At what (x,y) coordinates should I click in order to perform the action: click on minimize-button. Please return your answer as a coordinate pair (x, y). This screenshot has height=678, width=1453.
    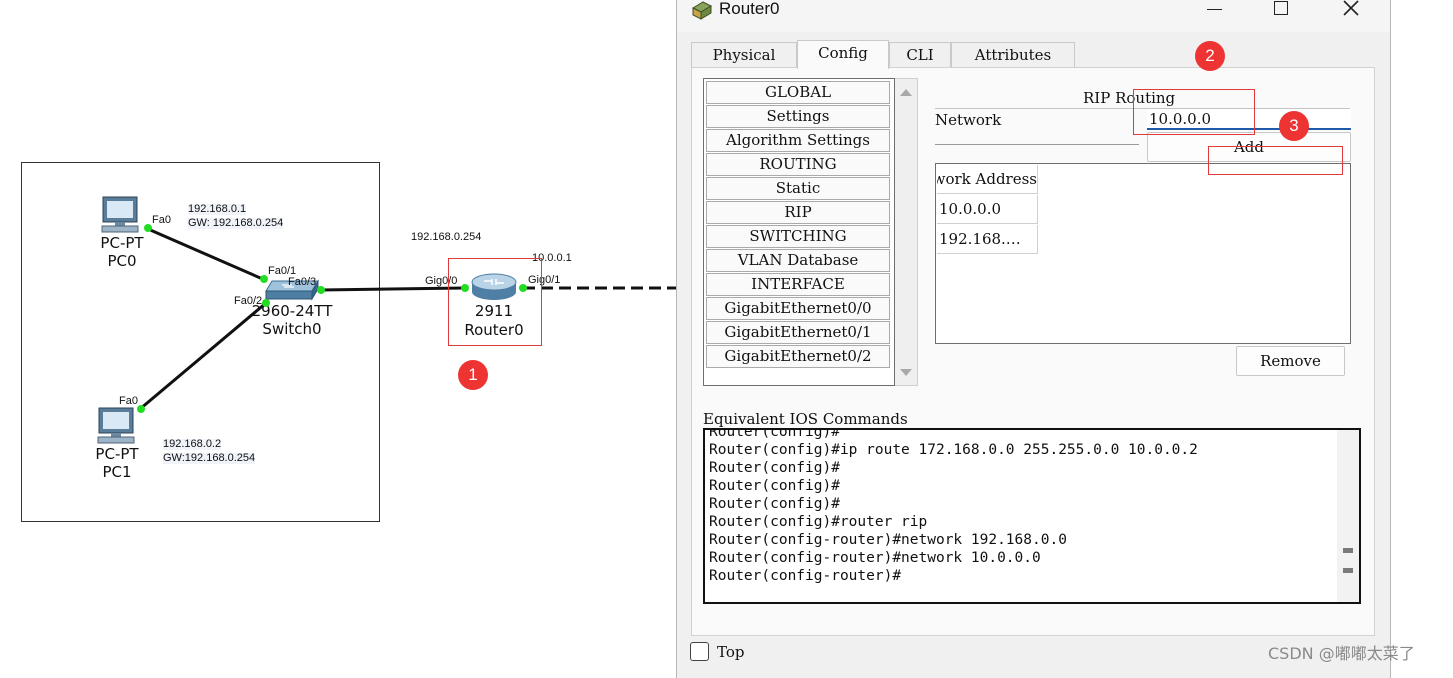
    Looking at the image, I should click on (1215, 11).